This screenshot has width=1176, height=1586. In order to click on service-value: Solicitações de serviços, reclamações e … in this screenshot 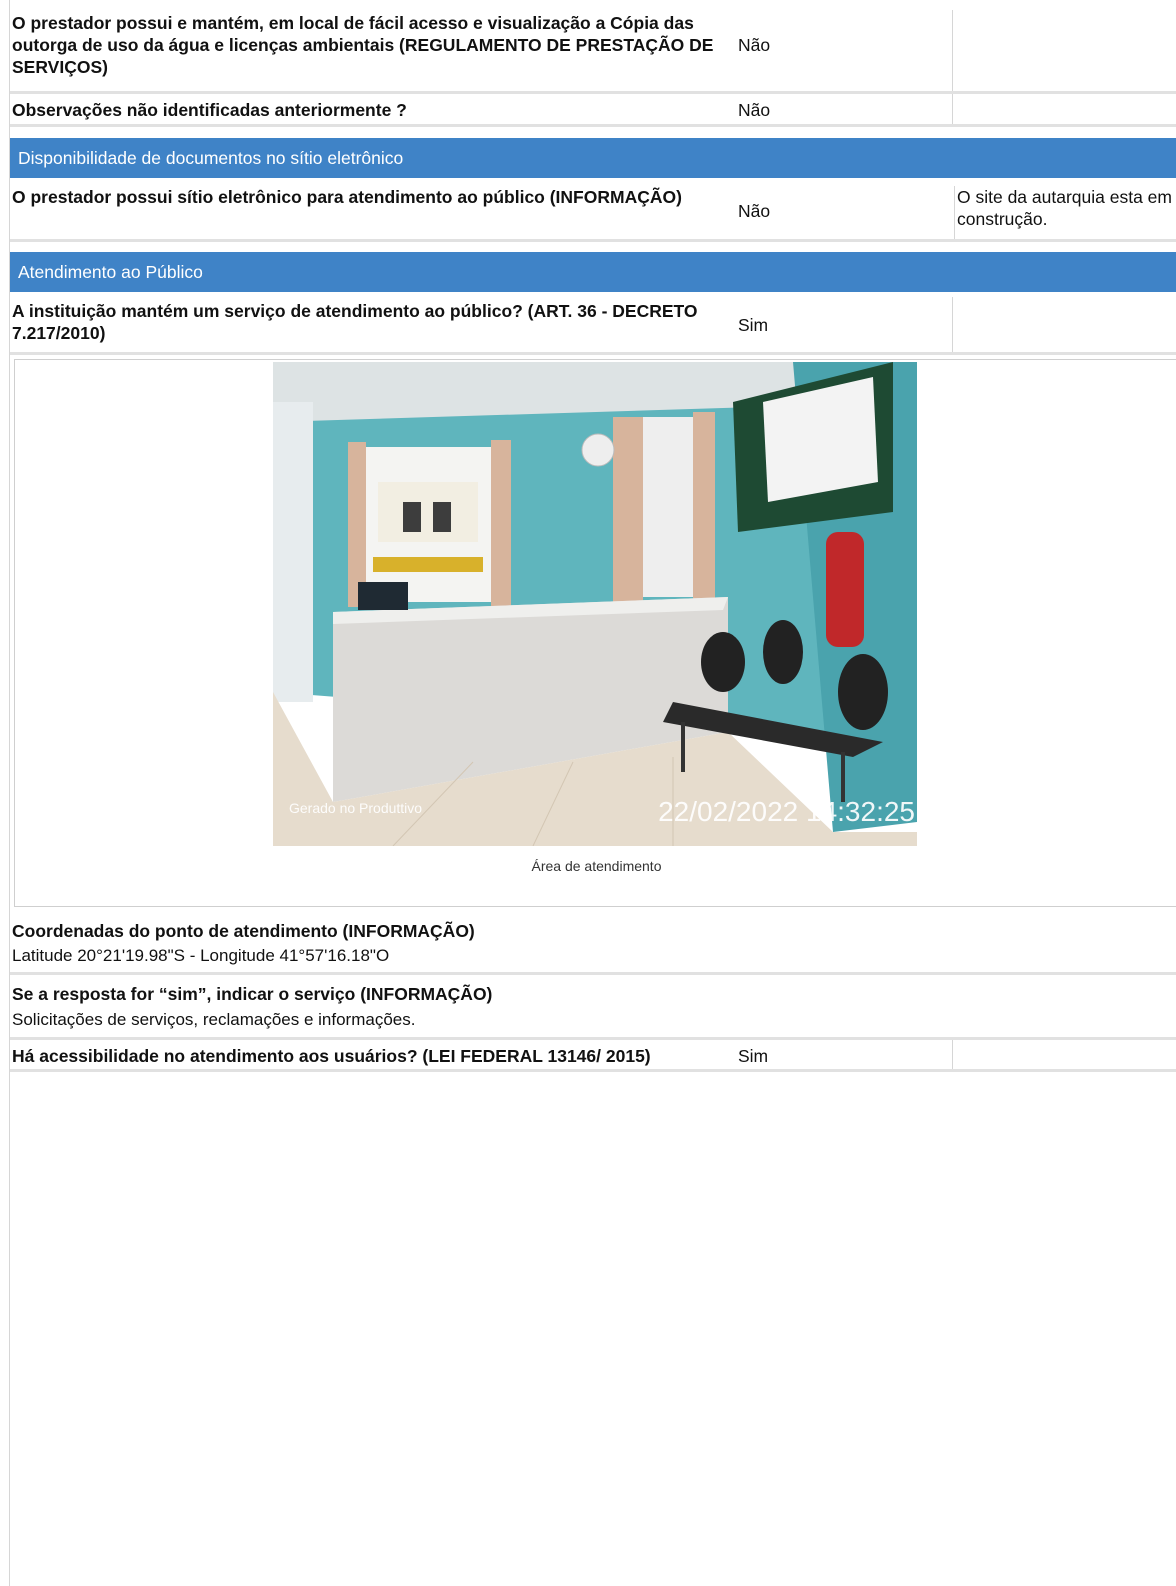, I will do `click(214, 1019)`.